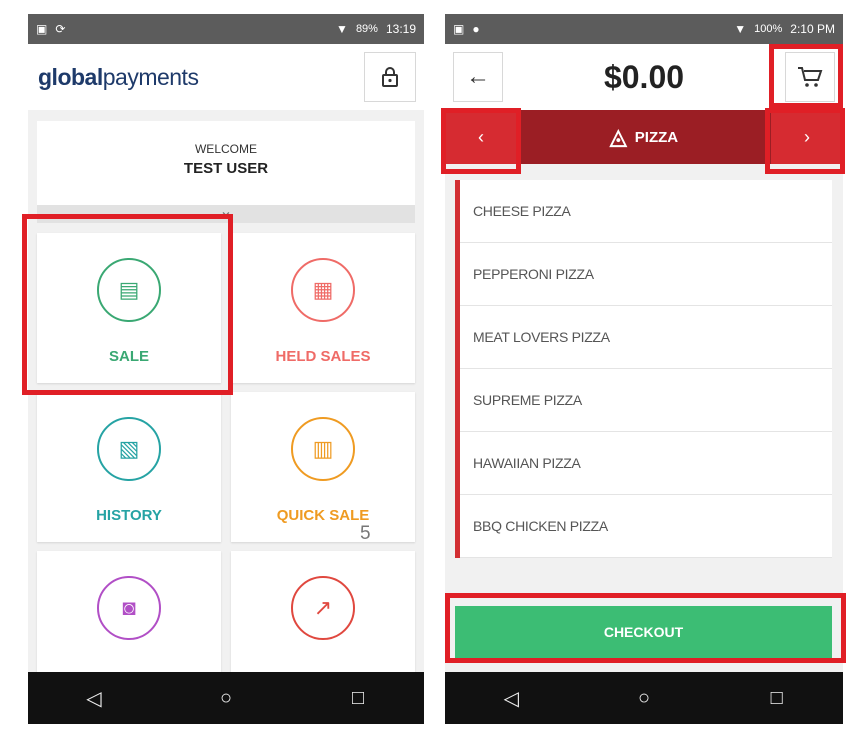 The height and width of the screenshot is (729, 853). I want to click on reporting-chart-icon: ↗, so click(323, 608).